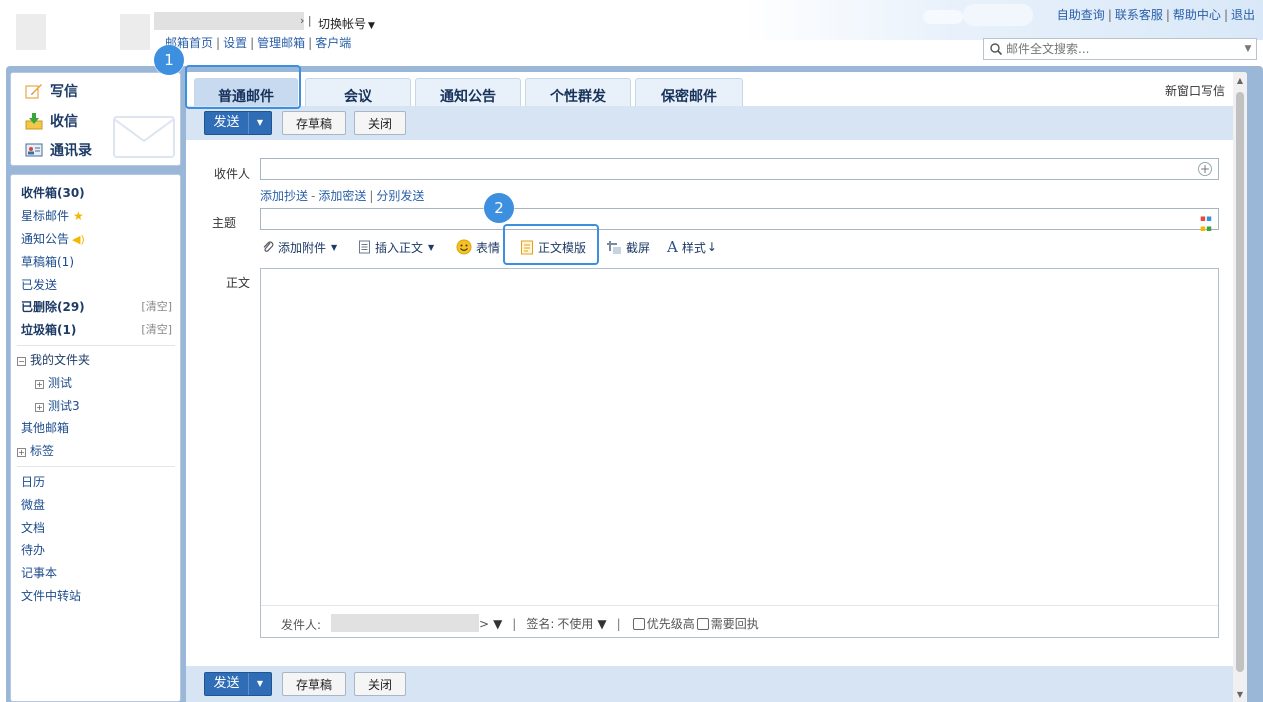 This screenshot has height=702, width=1263. Describe the element at coordinates (227, 123) in the screenshot. I see `send-label: 发送` at that location.